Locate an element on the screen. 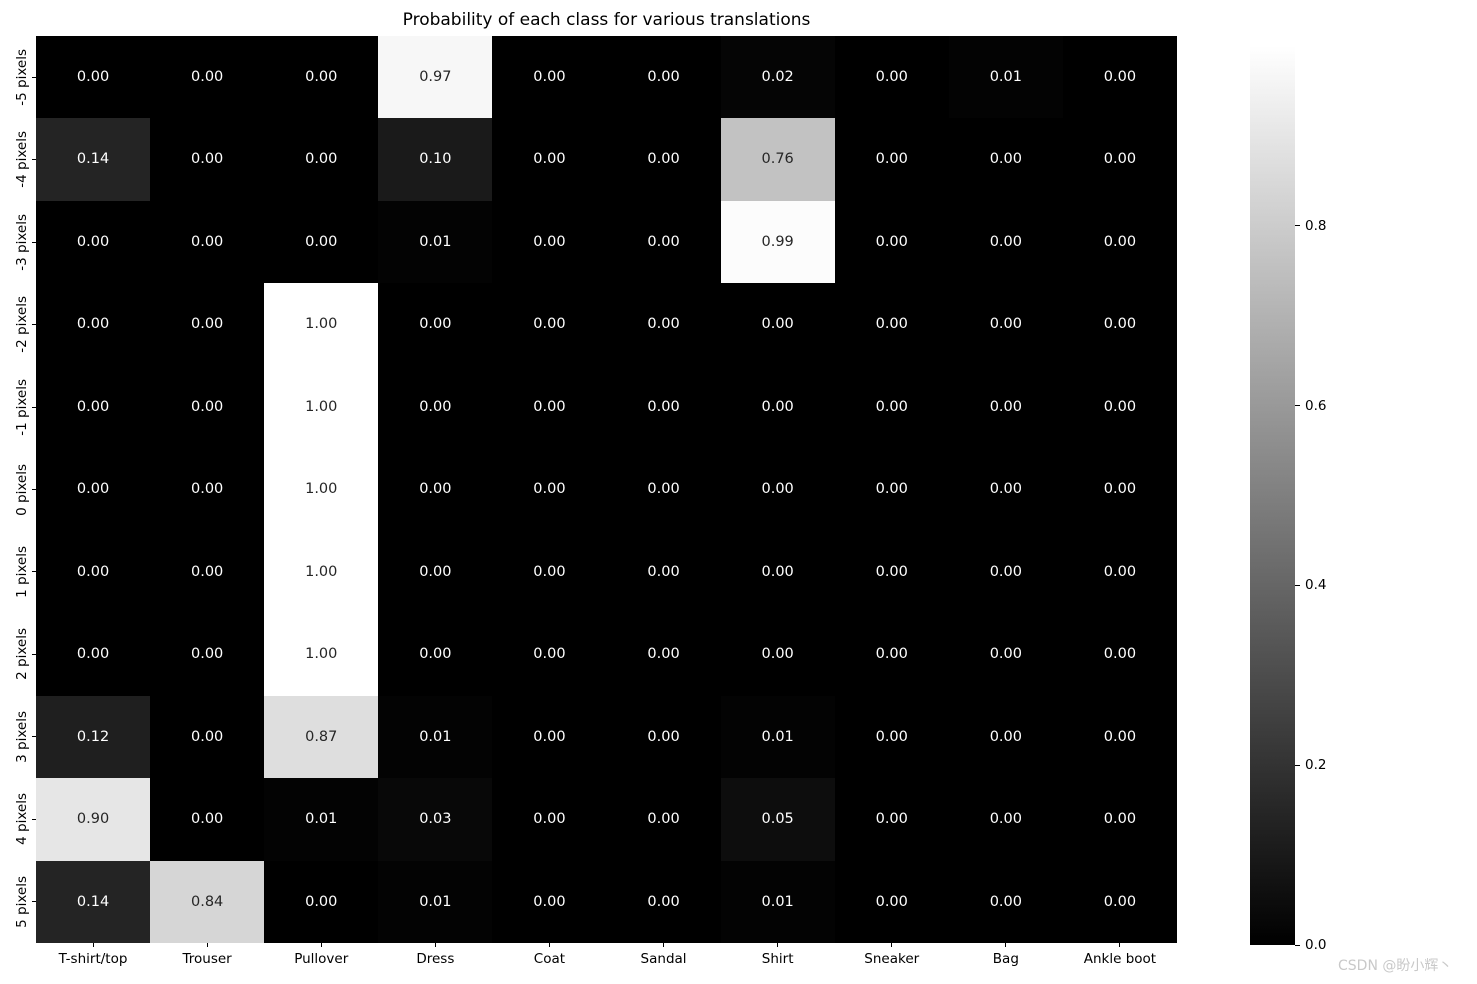  heatmap-cell-label: 0.97 is located at coordinates (435, 76).